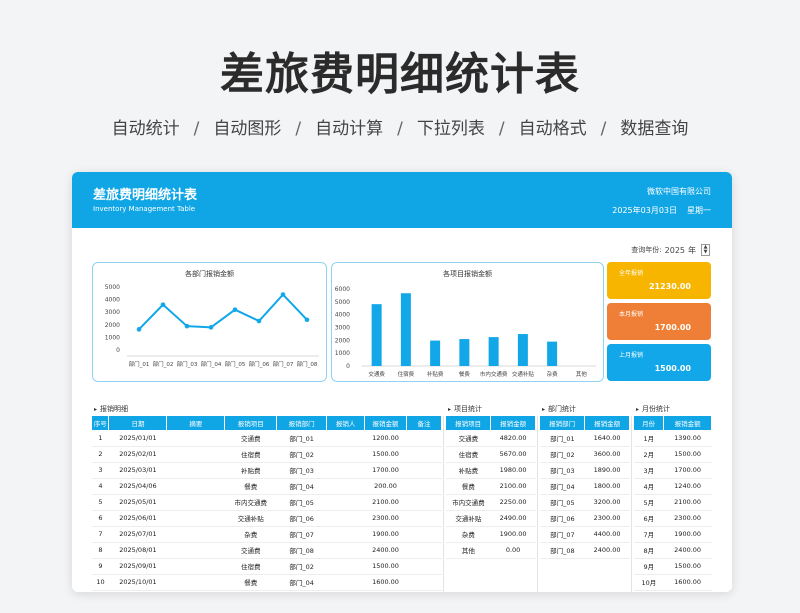 The height and width of the screenshot is (613, 800). What do you see at coordinates (553, 374) in the screenshot?
I see `x-tick-label: 杂费` at bounding box center [553, 374].